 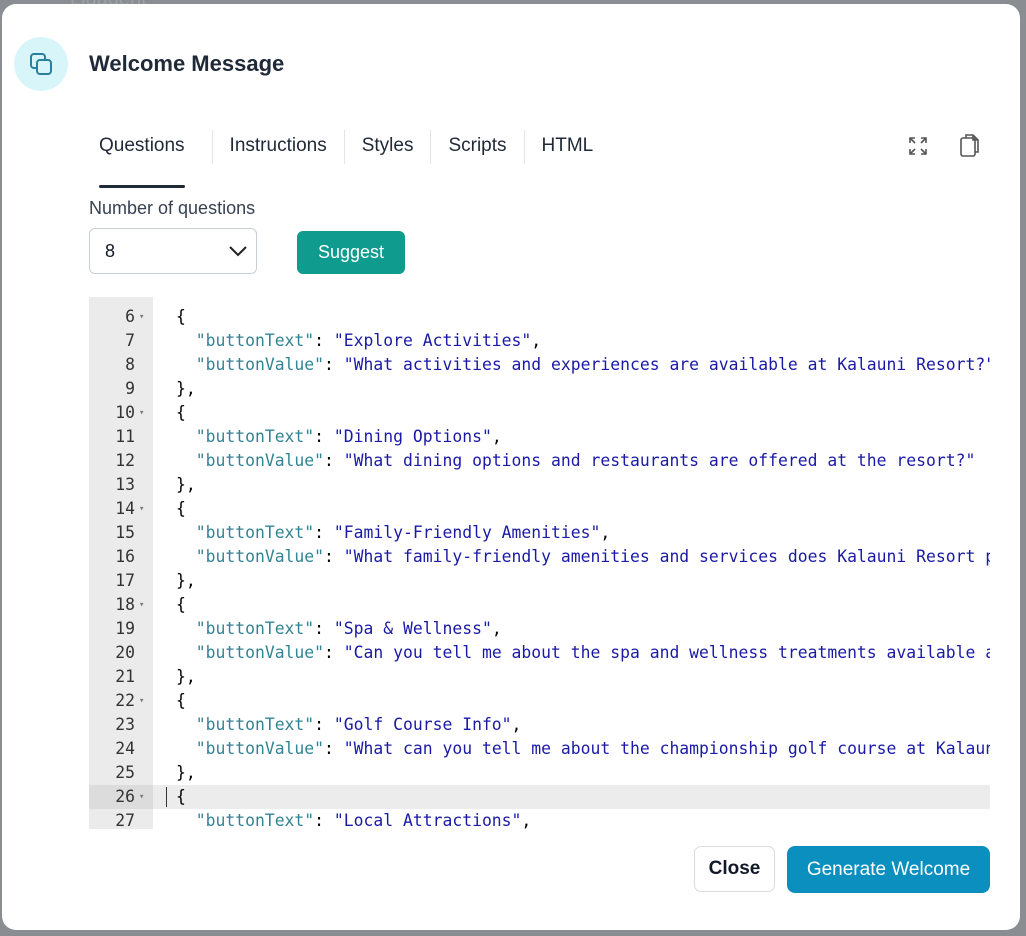 What do you see at coordinates (422, 724) in the screenshot?
I see `json-string: "Golf Course Info"` at bounding box center [422, 724].